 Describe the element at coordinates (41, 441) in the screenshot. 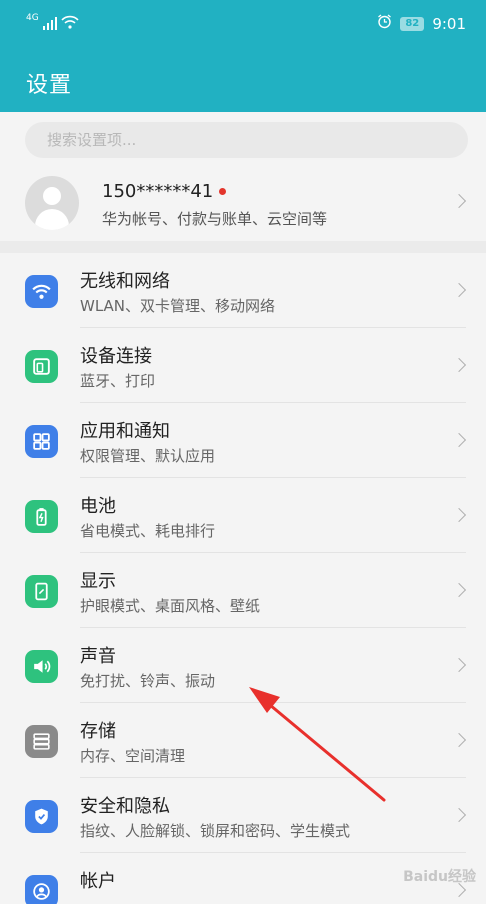

I see `apps-grid-icon` at that location.